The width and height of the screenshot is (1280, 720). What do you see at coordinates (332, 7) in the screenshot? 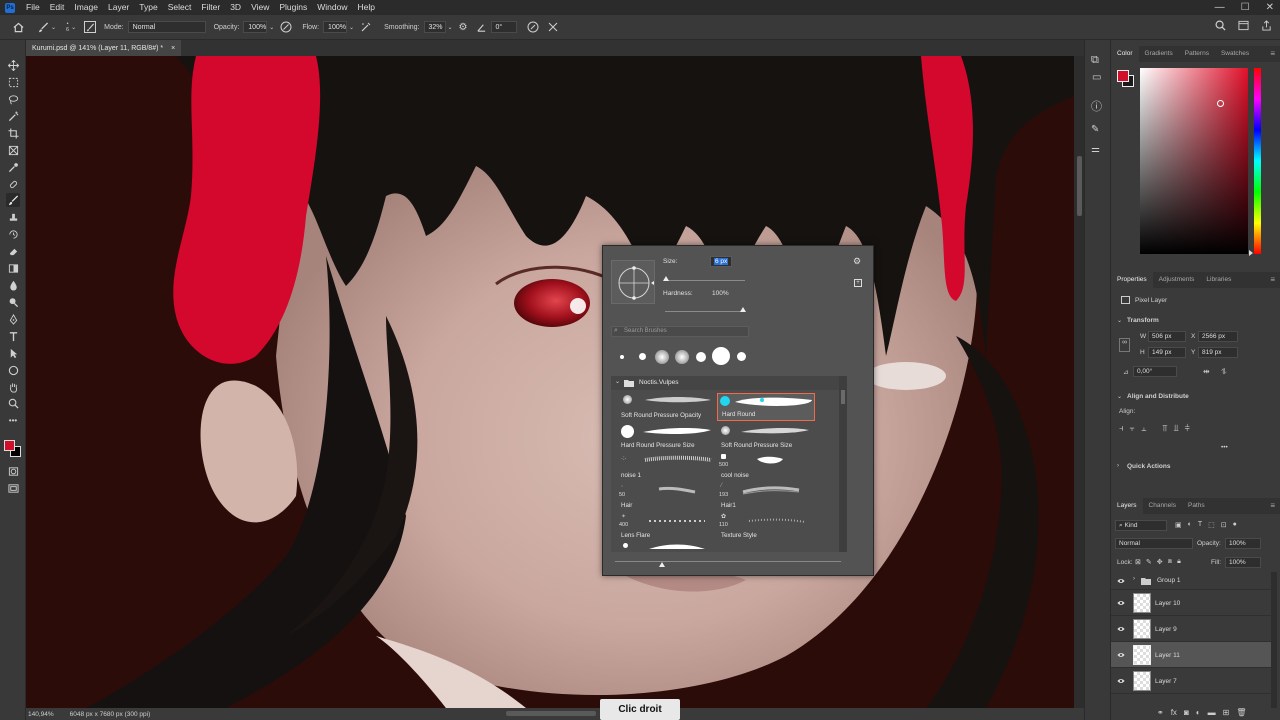
I see `menu-window: Window` at bounding box center [332, 7].